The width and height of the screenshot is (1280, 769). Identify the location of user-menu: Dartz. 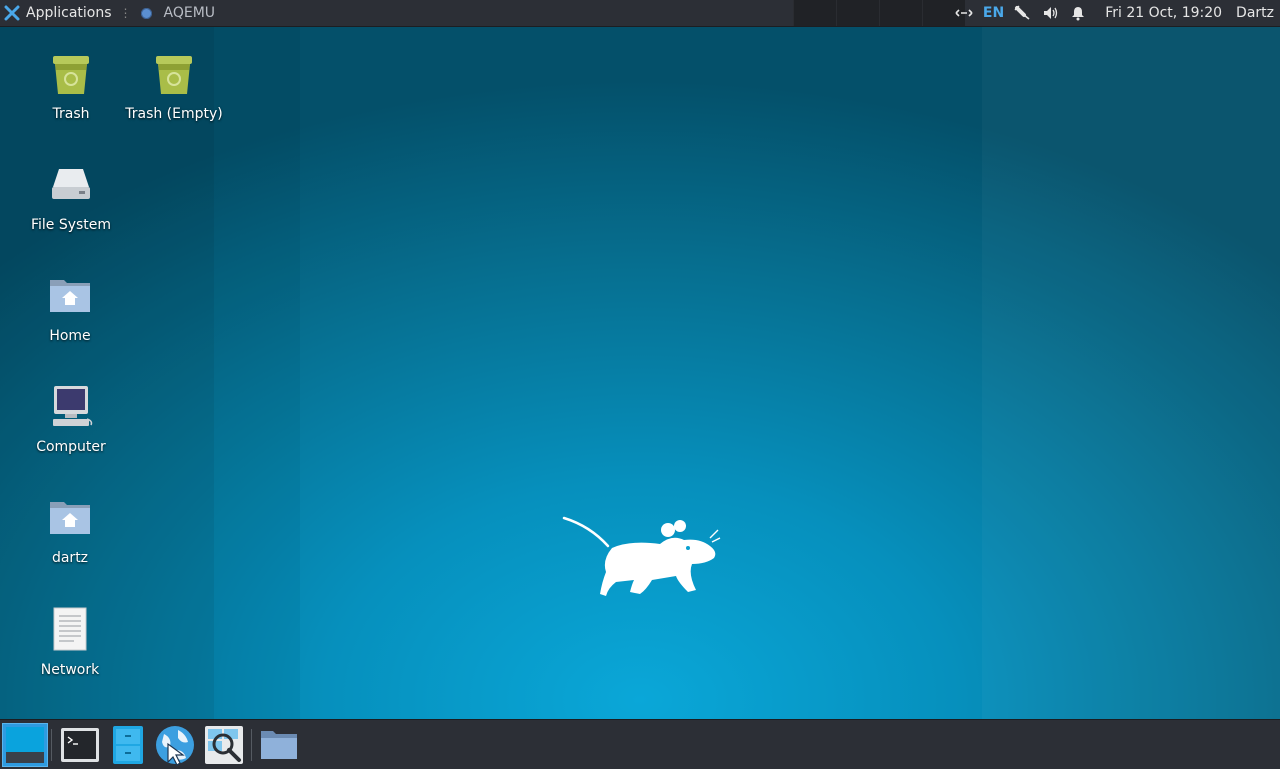
(1255, 13).